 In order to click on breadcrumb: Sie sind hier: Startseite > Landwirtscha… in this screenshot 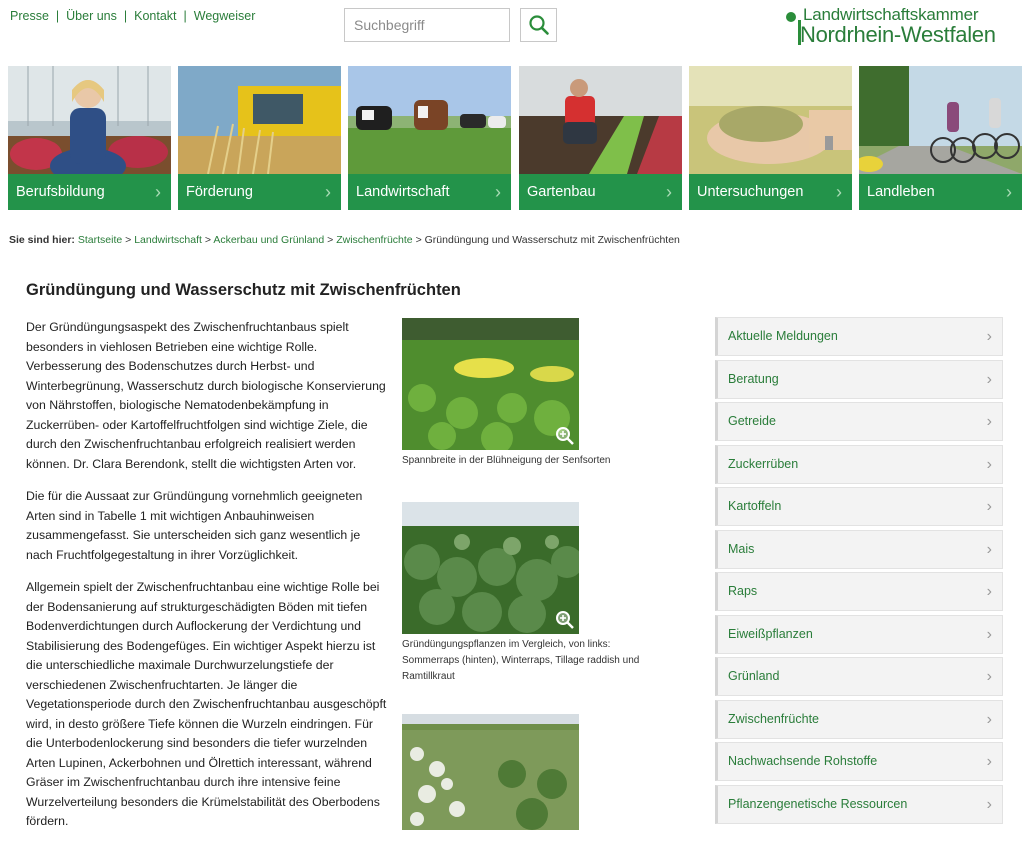, I will do `click(344, 240)`.